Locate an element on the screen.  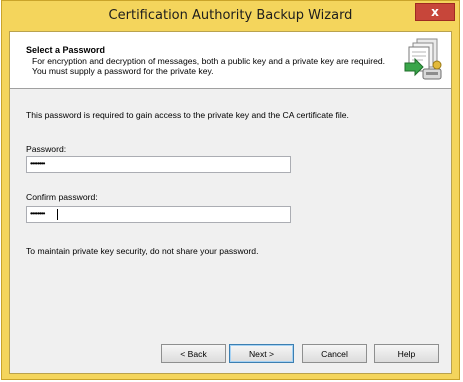
confirm-password-label: Confirm password: is located at coordinates (62, 197).